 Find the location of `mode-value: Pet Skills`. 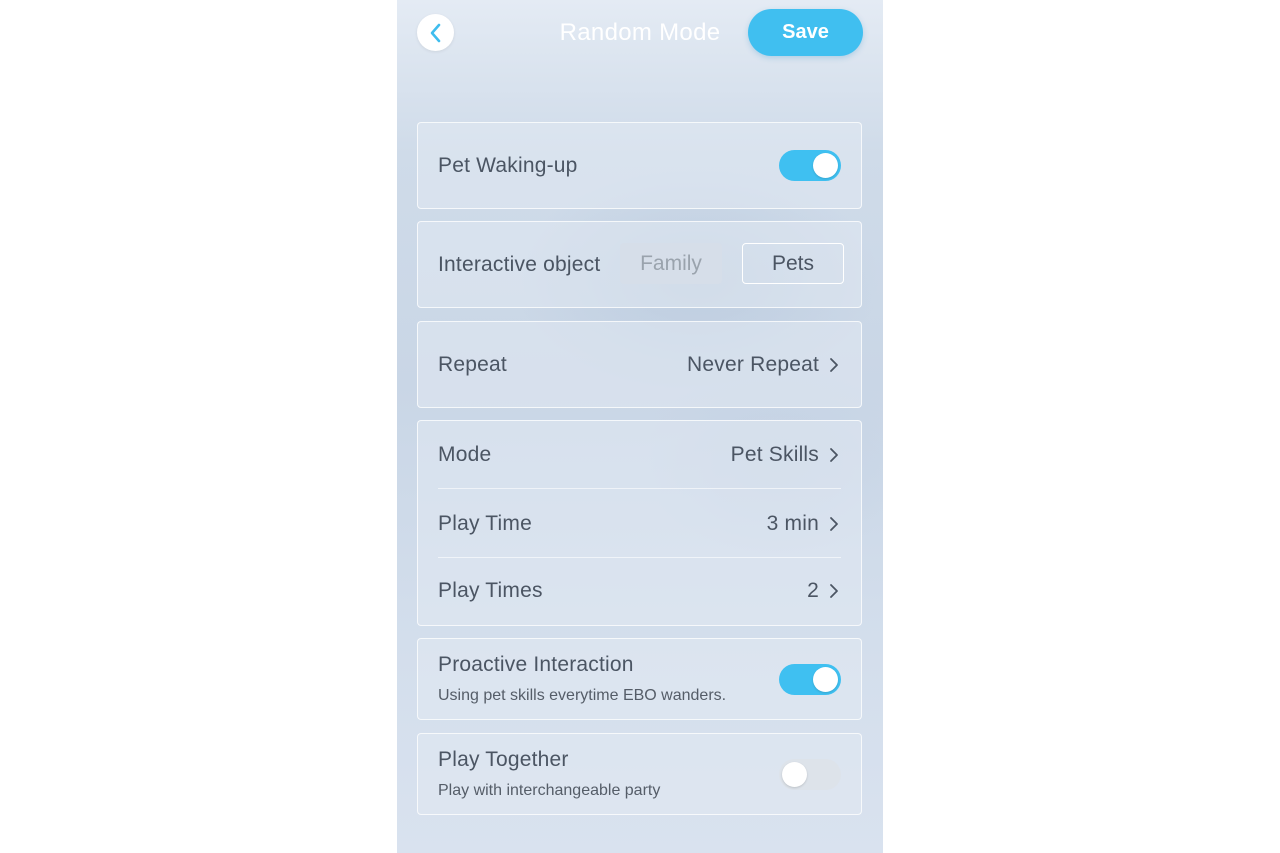

mode-value: Pet Skills is located at coordinates (774, 454).